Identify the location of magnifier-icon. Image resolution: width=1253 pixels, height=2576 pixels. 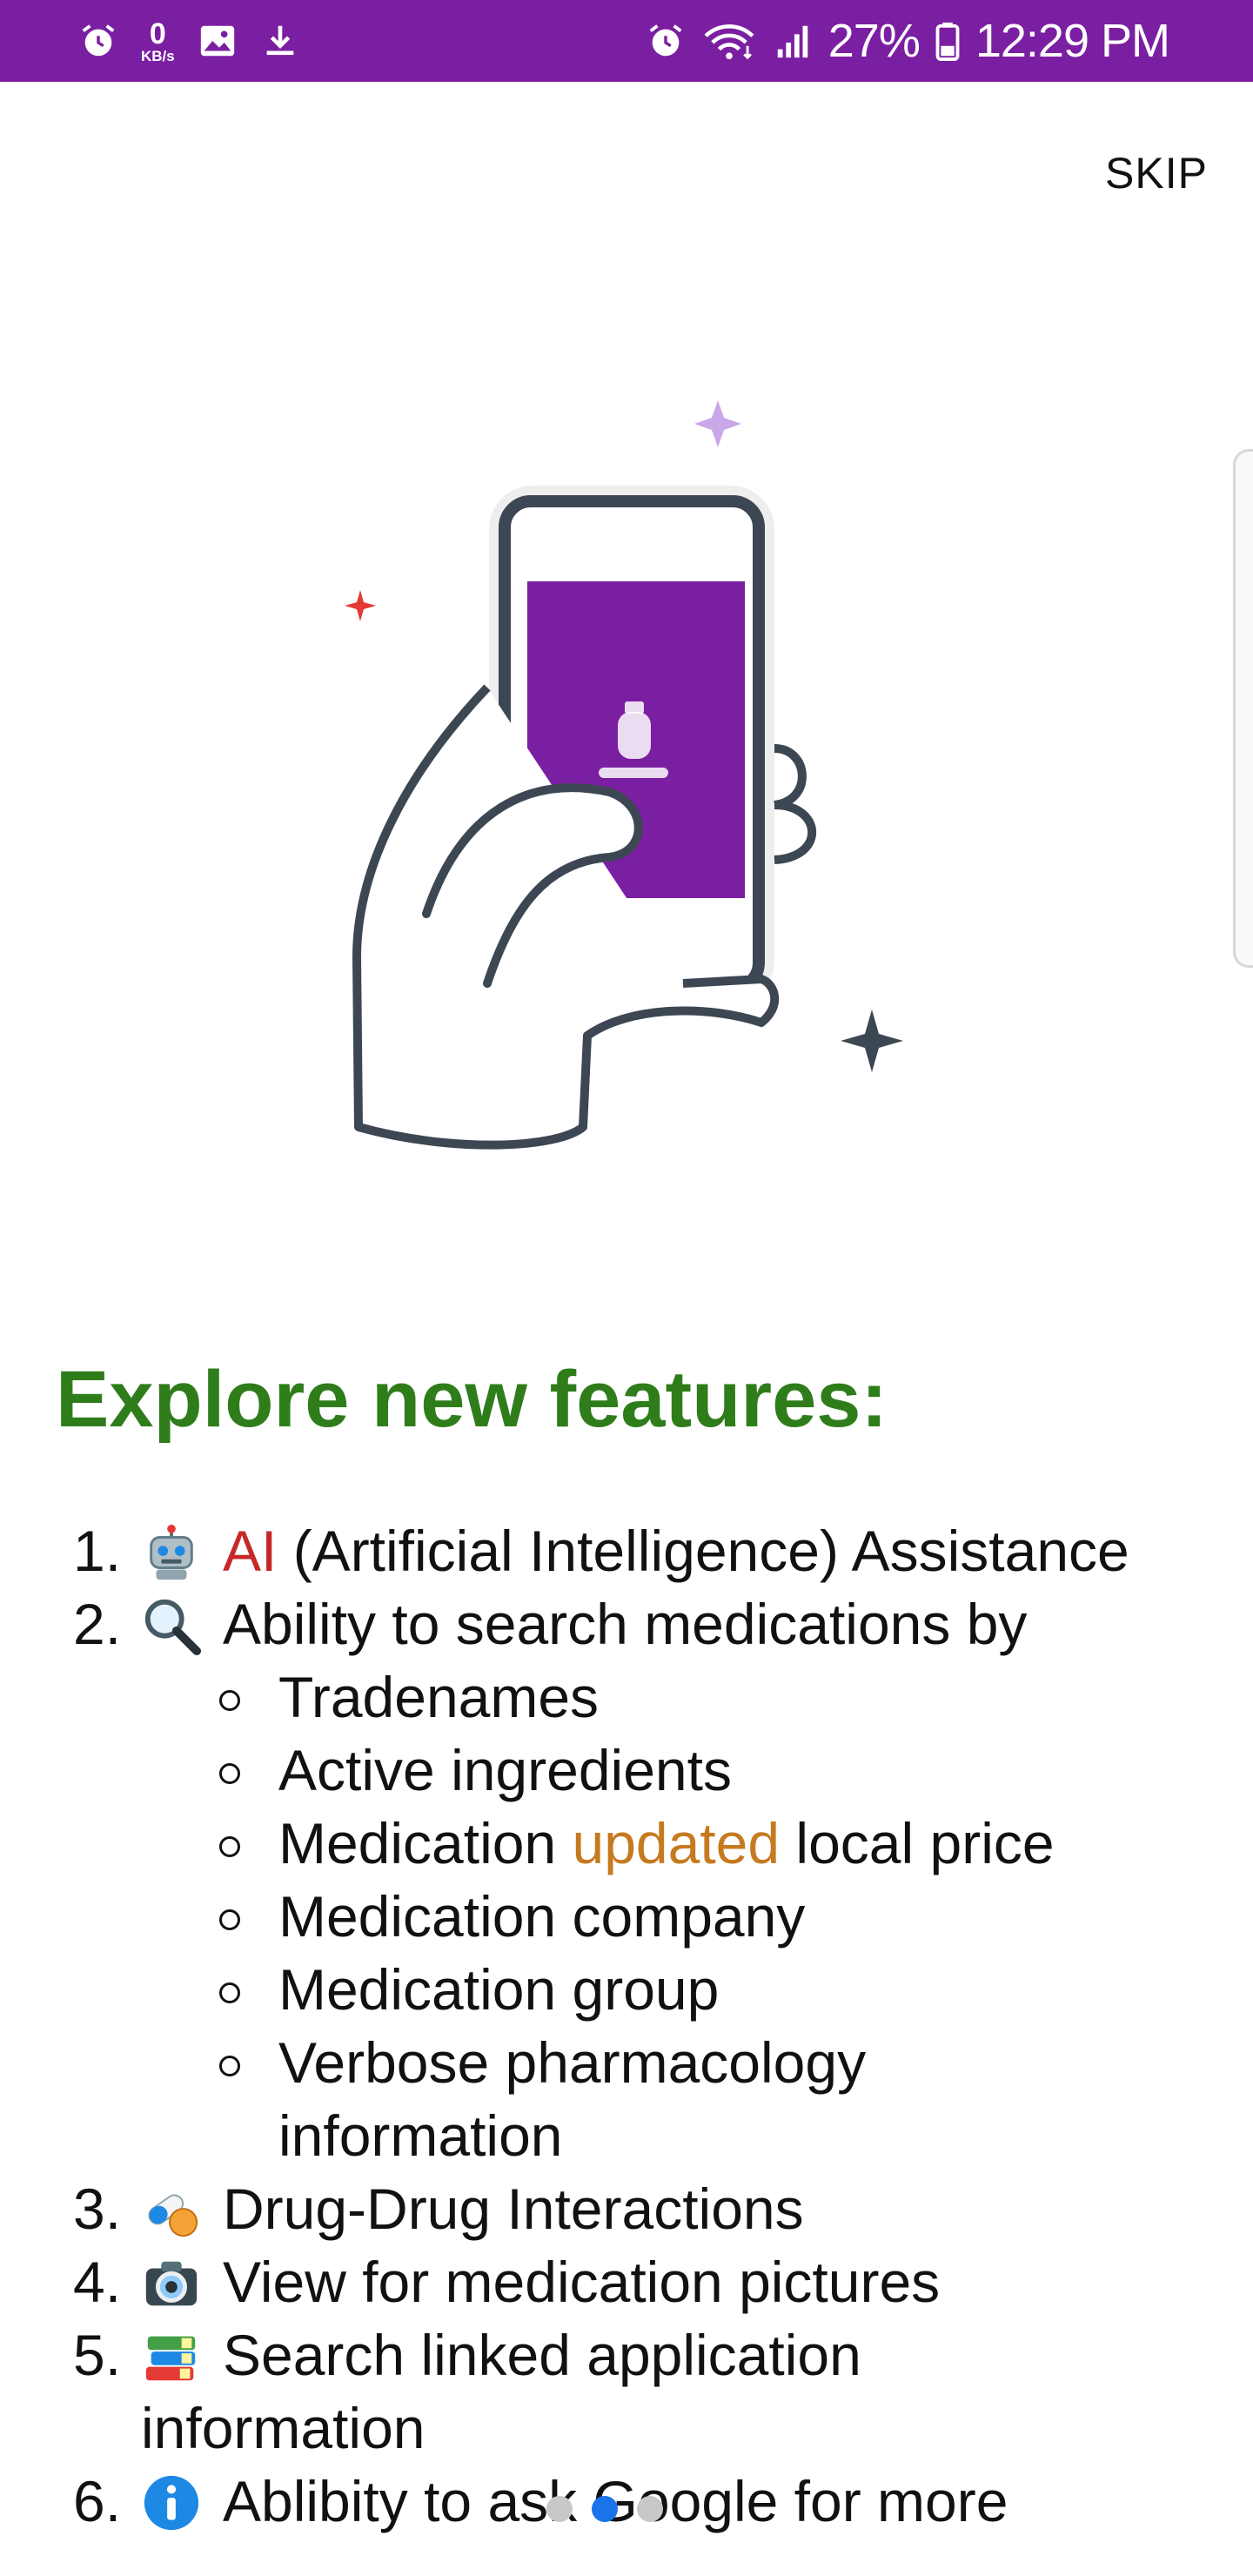
(173, 1627).